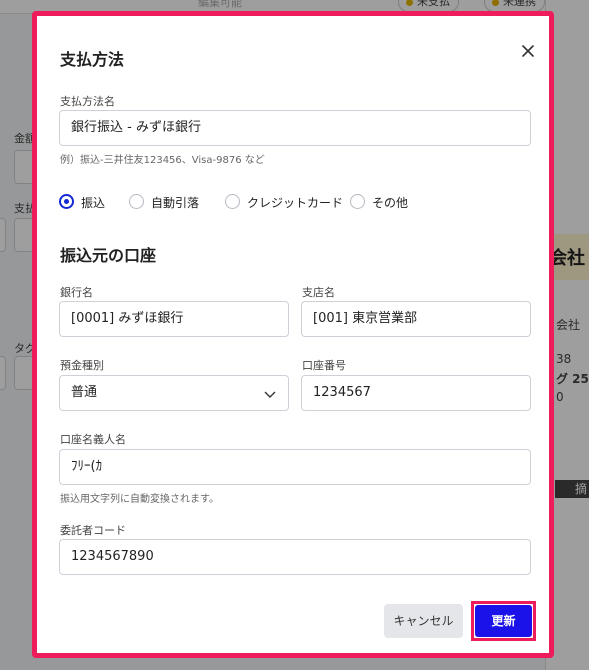 The height and width of the screenshot is (670, 589). Describe the element at coordinates (93, 203) in the screenshot. I see `radio-label: 振込` at that location.